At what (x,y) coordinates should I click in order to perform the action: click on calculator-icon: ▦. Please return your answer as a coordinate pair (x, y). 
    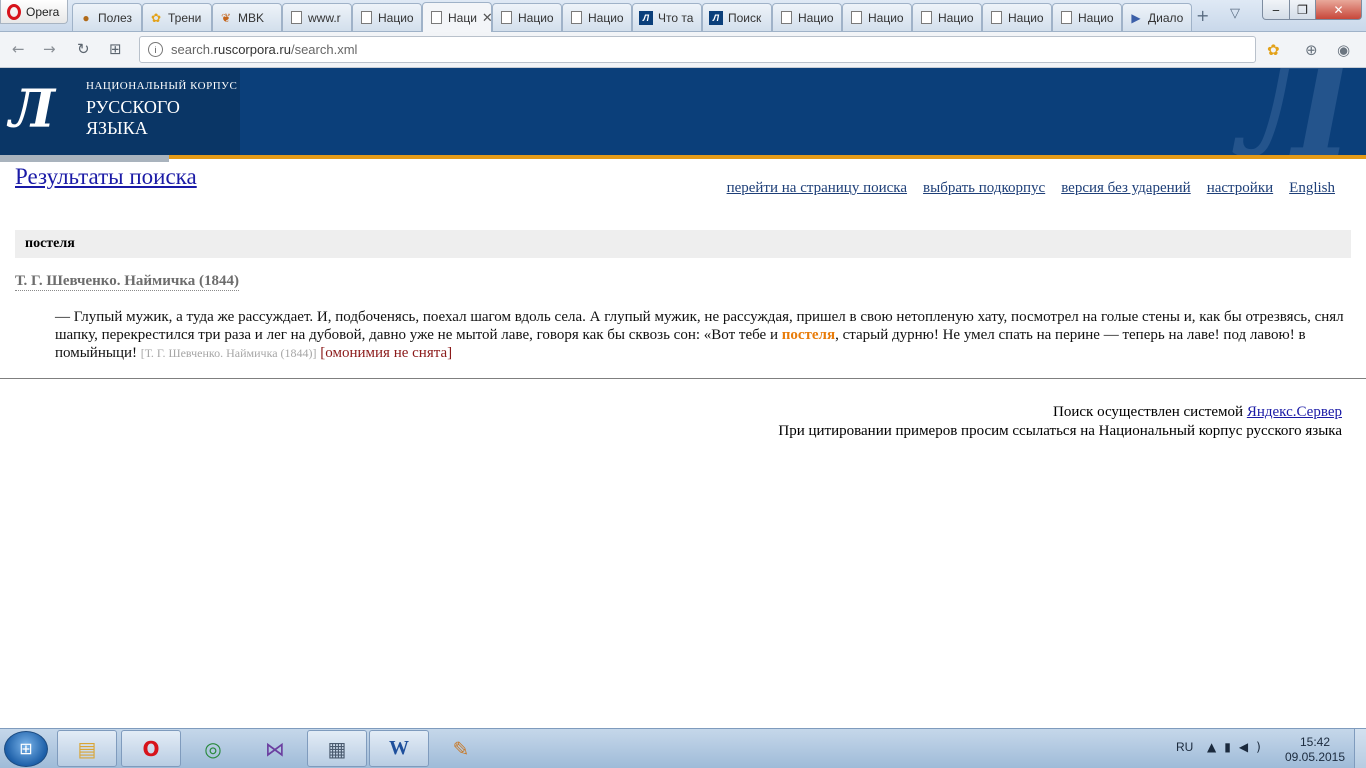
    Looking at the image, I should click on (337, 748).